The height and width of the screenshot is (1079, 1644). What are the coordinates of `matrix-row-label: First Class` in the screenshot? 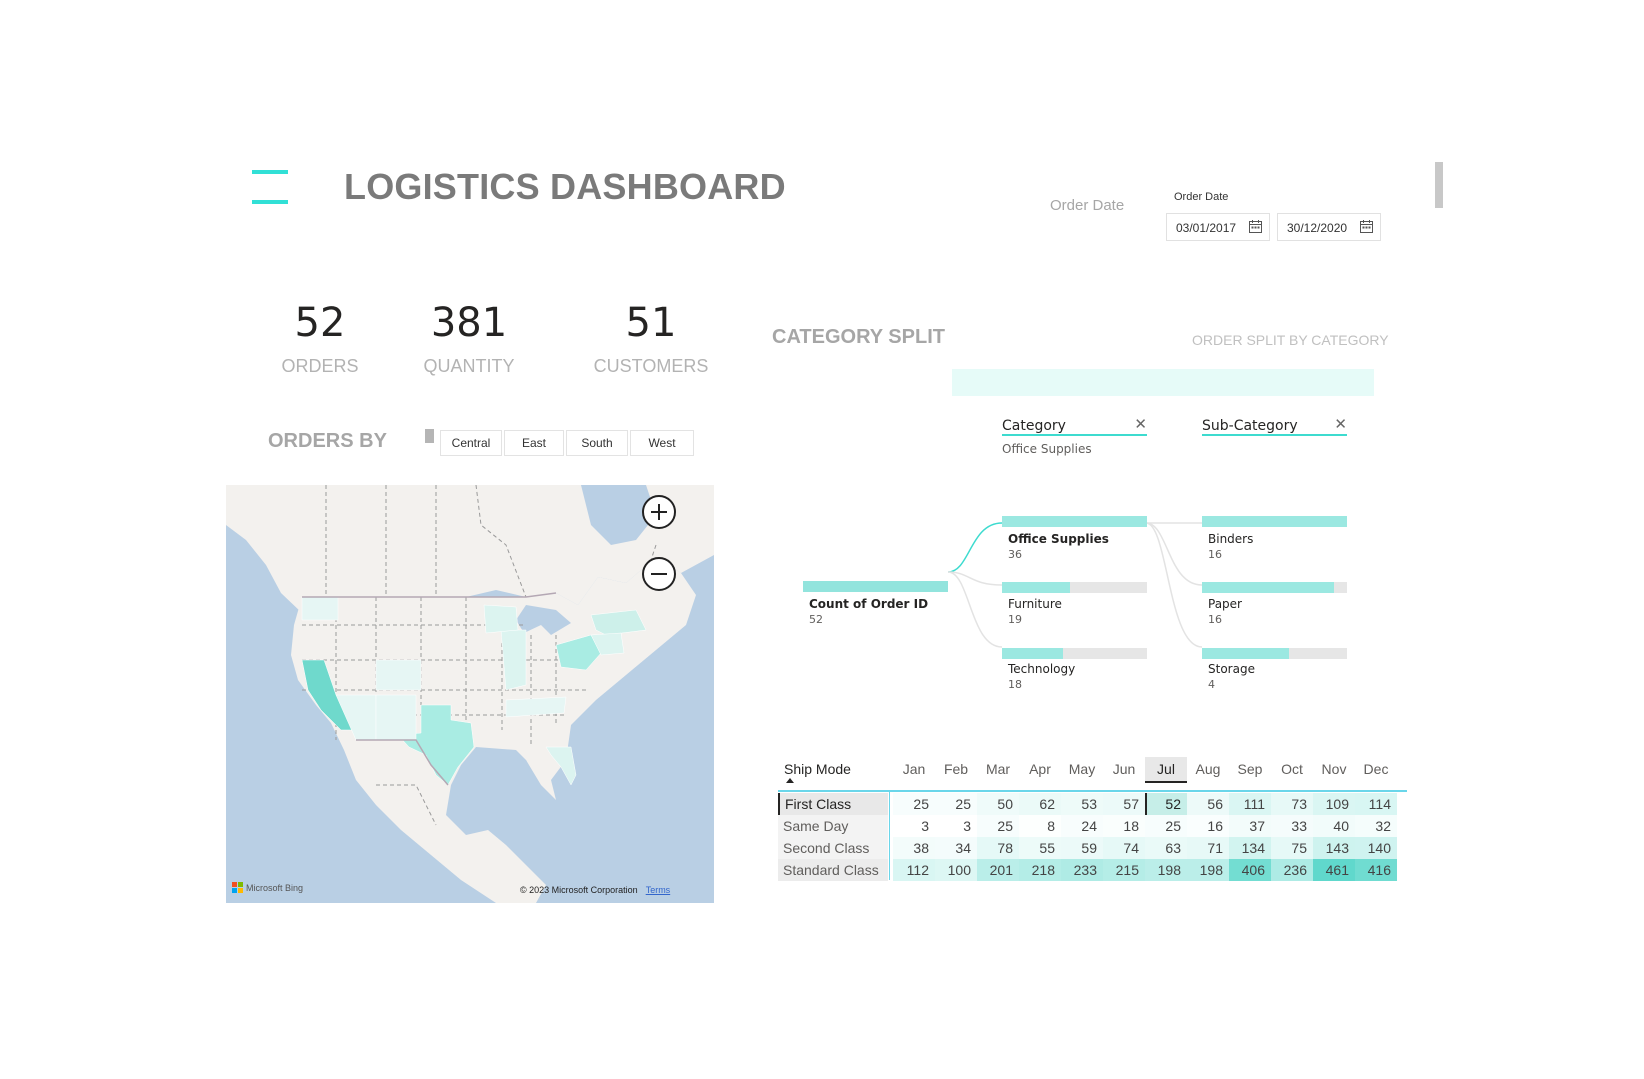 It's located at (833, 804).